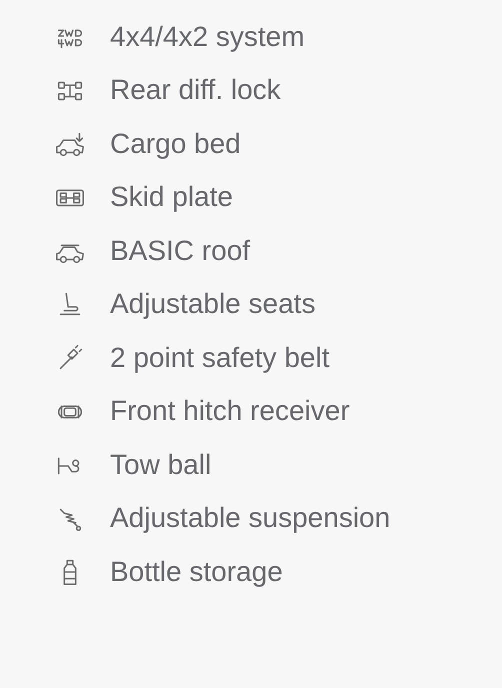  I want to click on feature-label: Skid plate, so click(171, 197).